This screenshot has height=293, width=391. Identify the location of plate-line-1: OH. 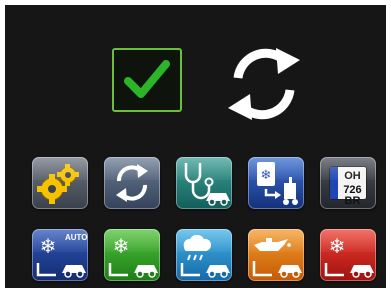
(352, 176).